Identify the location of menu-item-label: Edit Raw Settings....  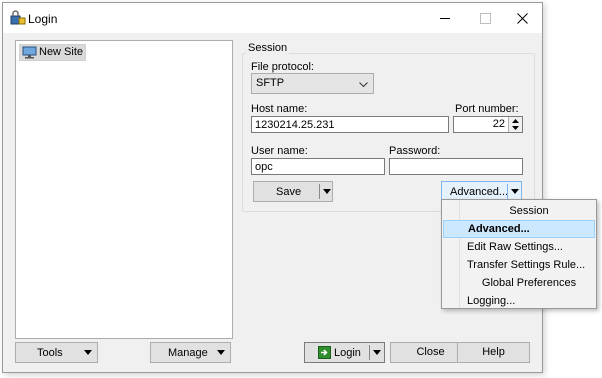
(515, 247).